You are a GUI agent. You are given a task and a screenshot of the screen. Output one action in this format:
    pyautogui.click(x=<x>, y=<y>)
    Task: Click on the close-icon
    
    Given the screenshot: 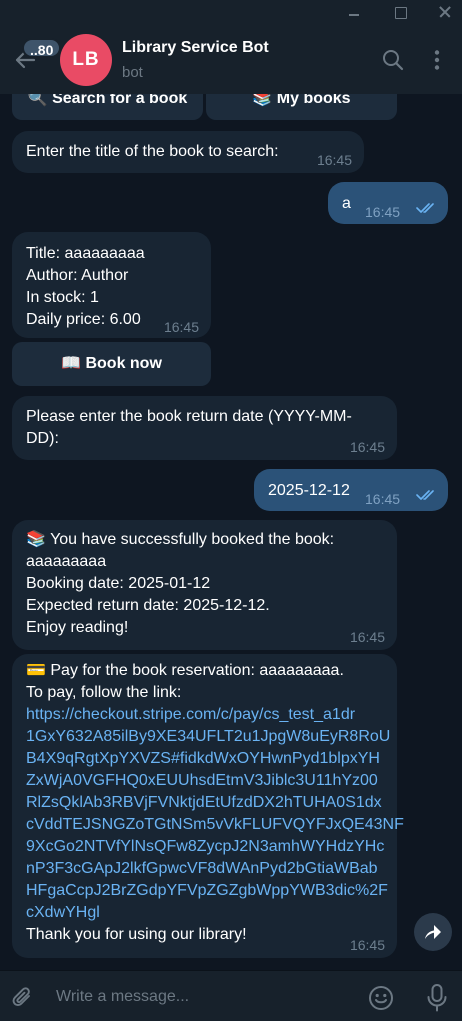 What is the action you would take?
    pyautogui.click(x=445, y=12)
    